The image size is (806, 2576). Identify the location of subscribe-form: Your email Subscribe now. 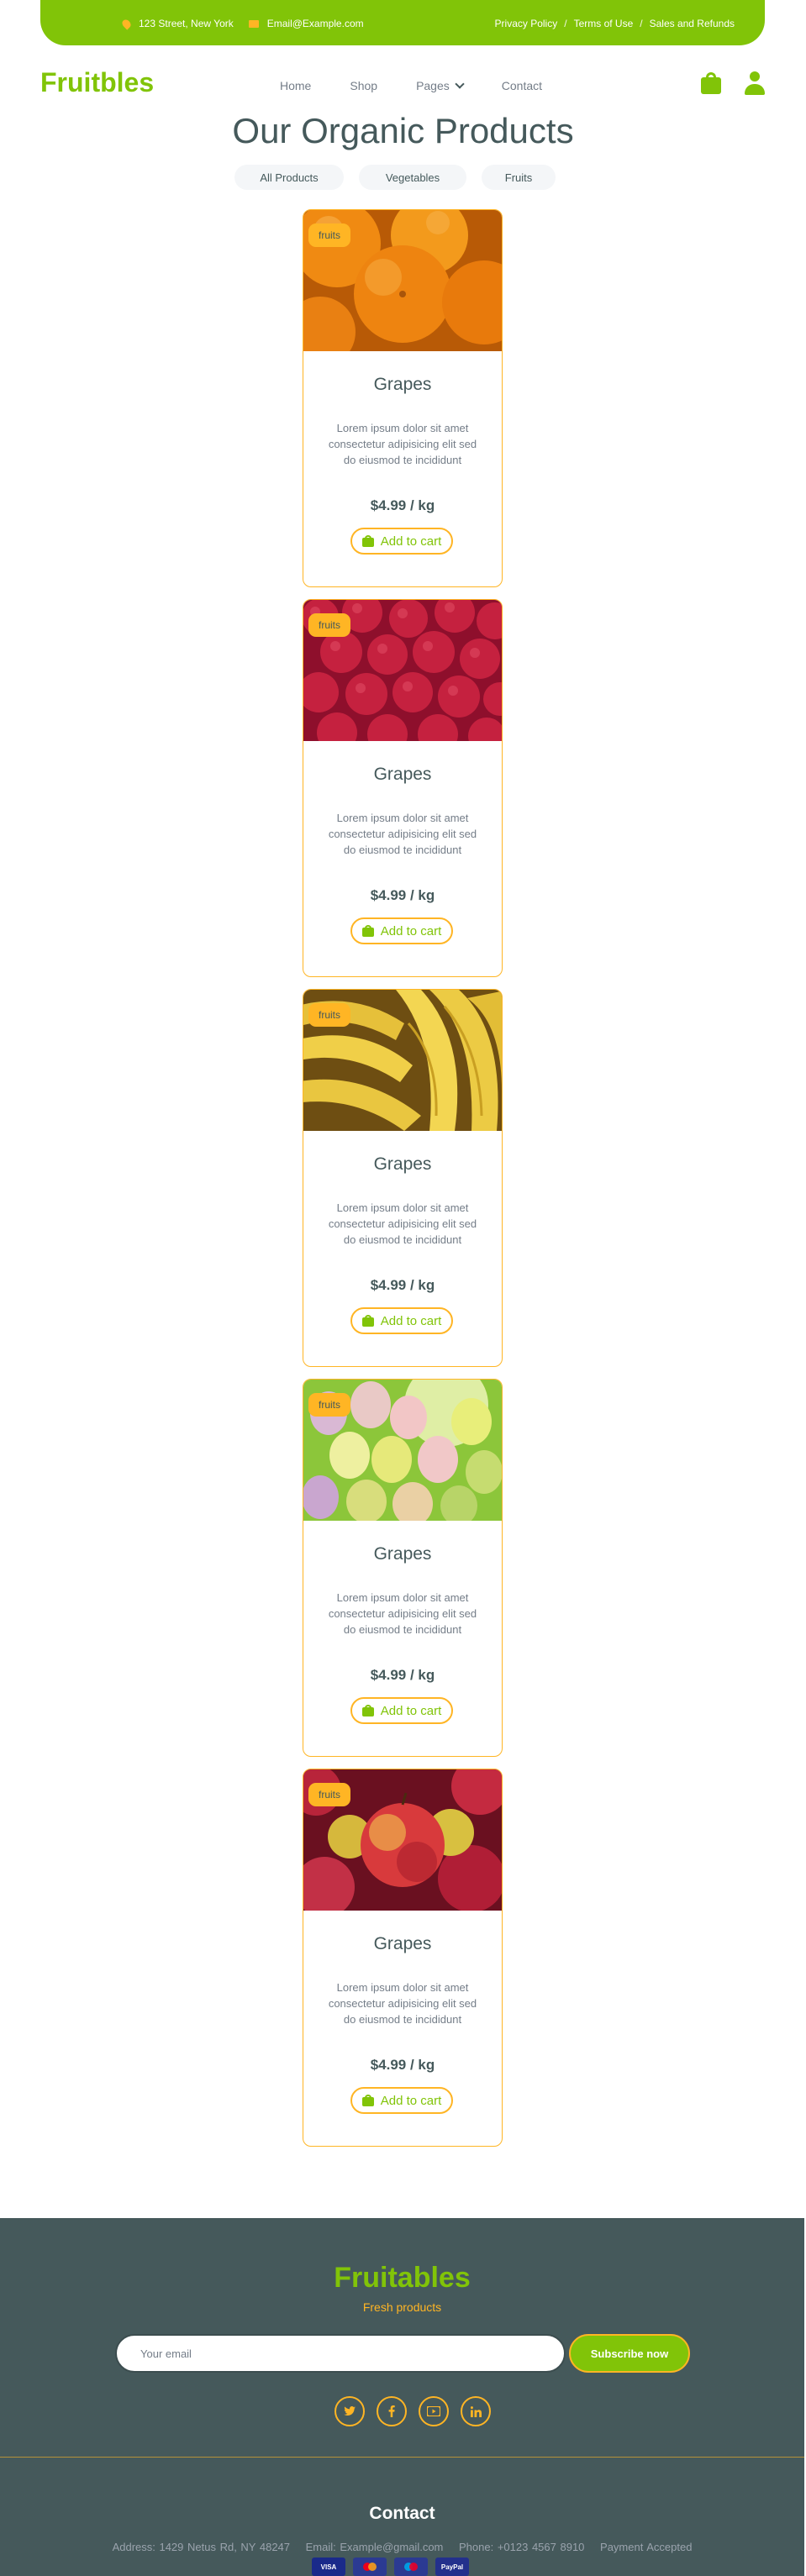
(402, 2353).